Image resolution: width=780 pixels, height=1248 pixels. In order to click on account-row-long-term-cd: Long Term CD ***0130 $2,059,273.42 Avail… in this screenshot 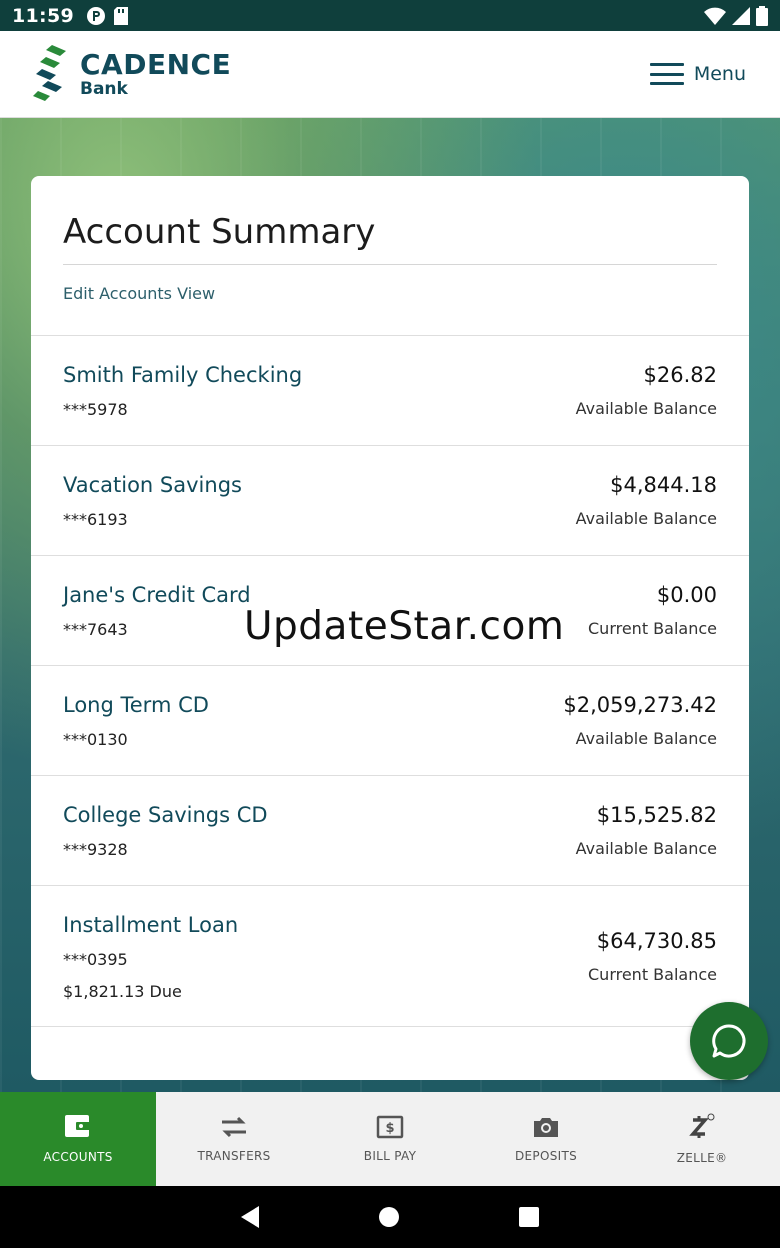, I will do `click(390, 720)`.